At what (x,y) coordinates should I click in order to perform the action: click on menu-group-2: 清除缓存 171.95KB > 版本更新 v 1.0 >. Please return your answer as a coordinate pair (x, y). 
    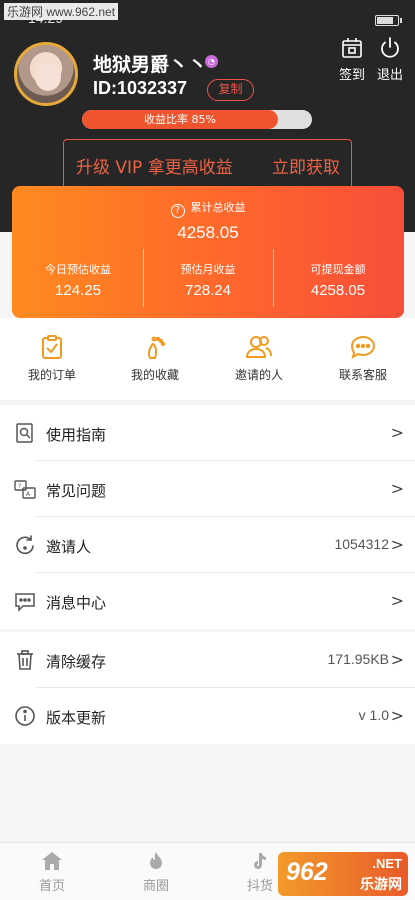
    Looking at the image, I should click on (207, 688).